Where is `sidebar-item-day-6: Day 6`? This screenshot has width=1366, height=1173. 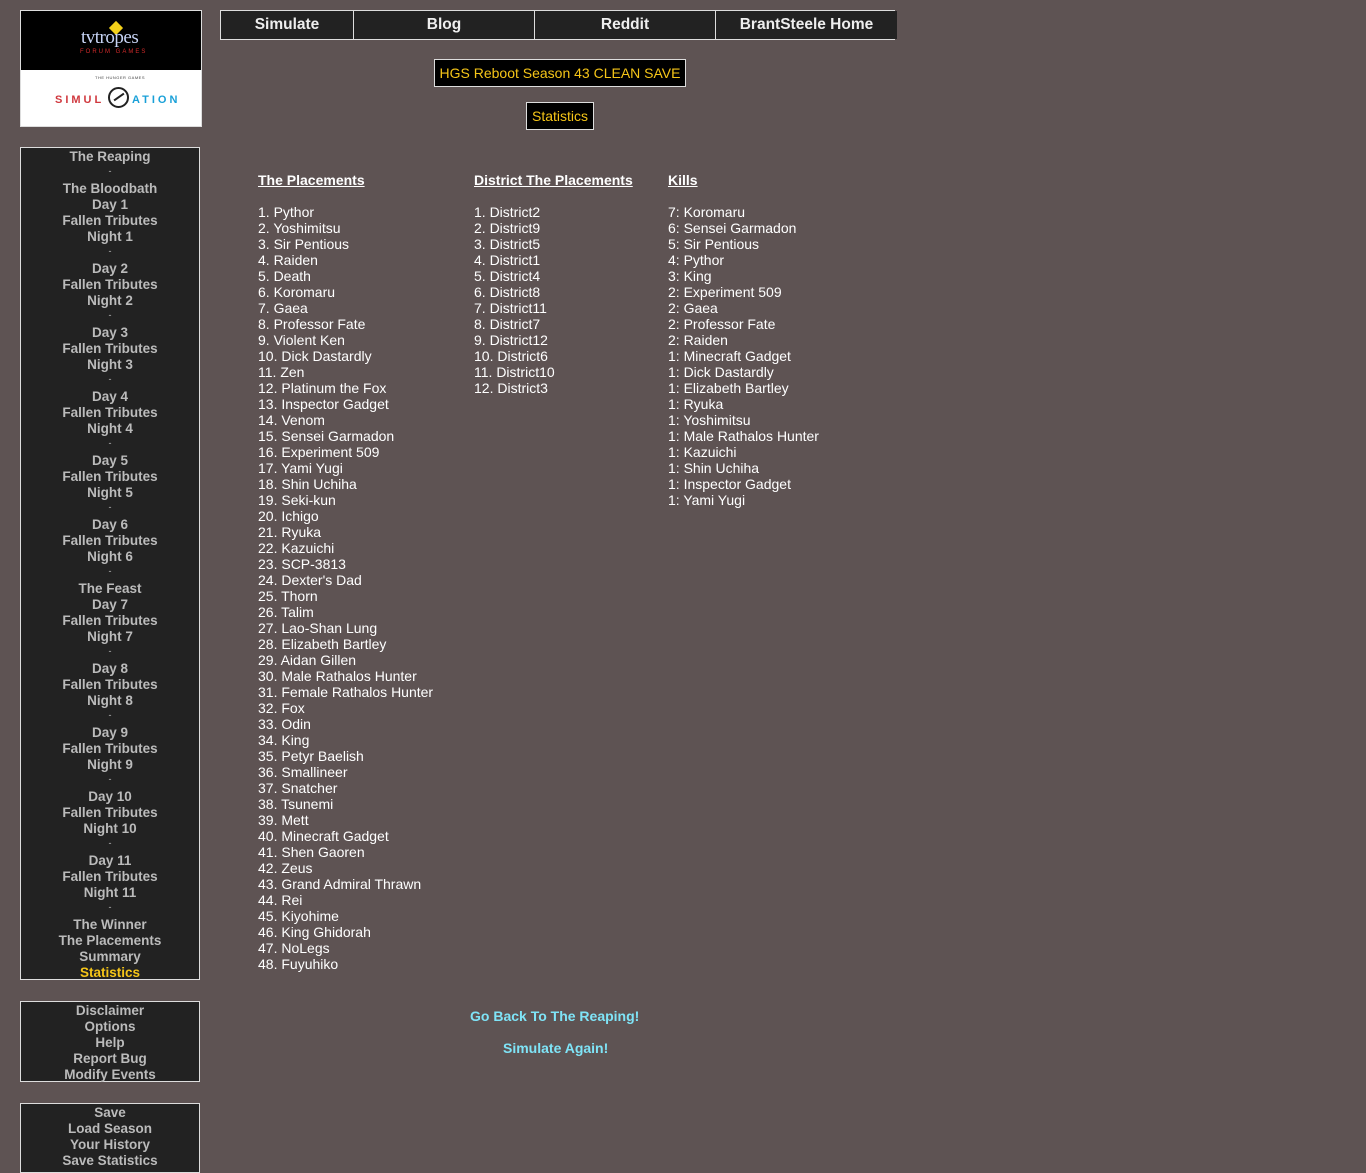 sidebar-item-day-6: Day 6 is located at coordinates (110, 525).